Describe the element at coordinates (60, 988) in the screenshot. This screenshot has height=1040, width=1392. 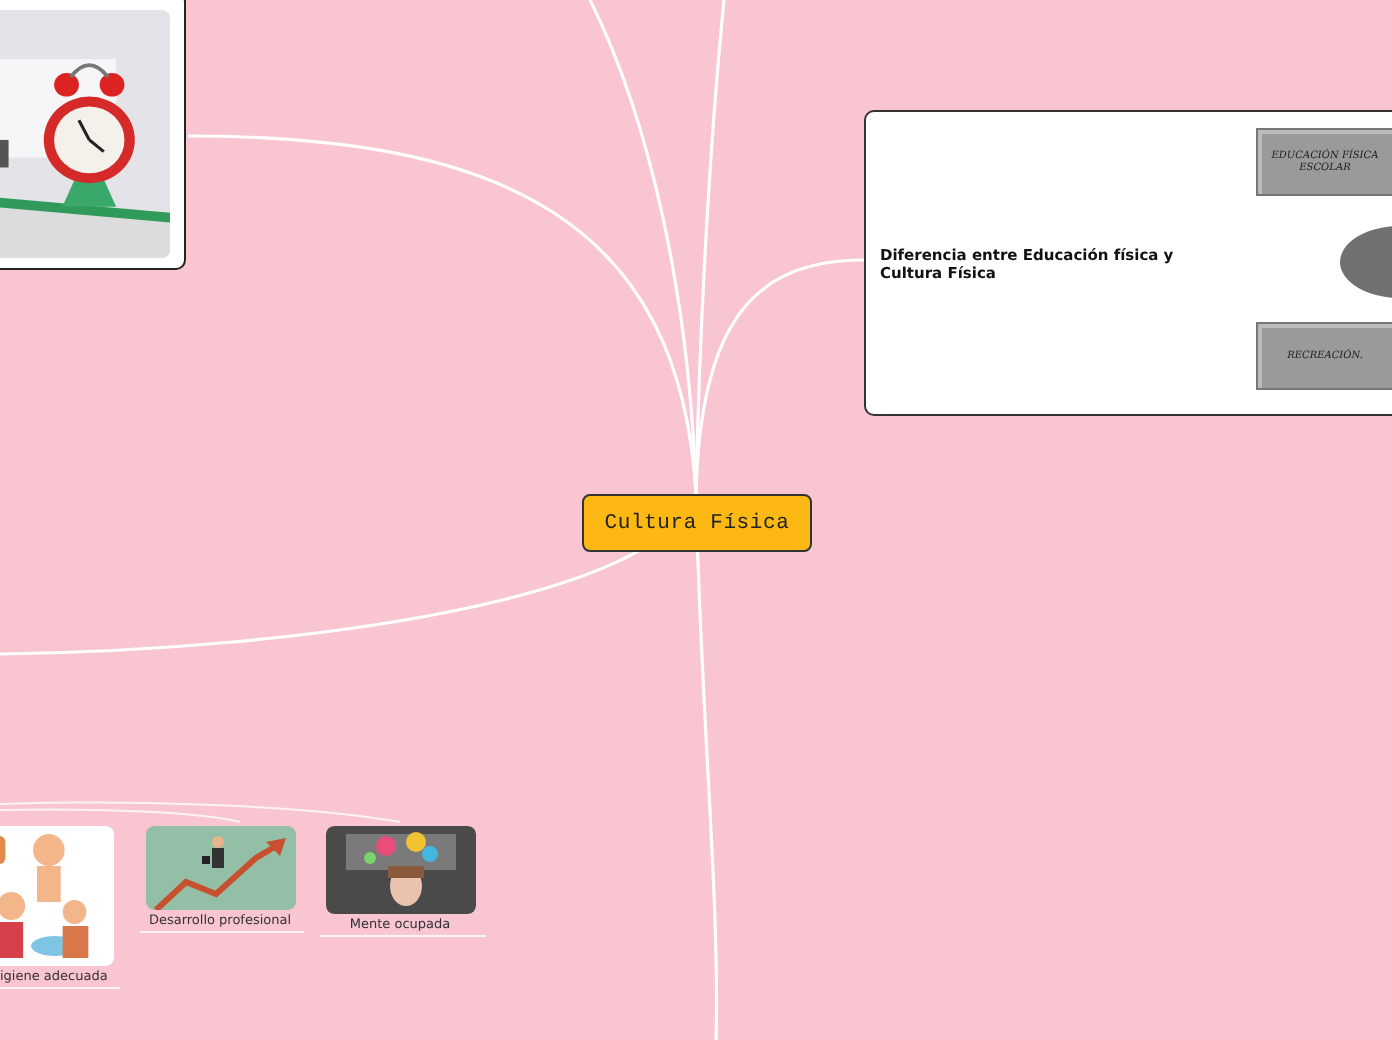
I see `branch-line` at that location.